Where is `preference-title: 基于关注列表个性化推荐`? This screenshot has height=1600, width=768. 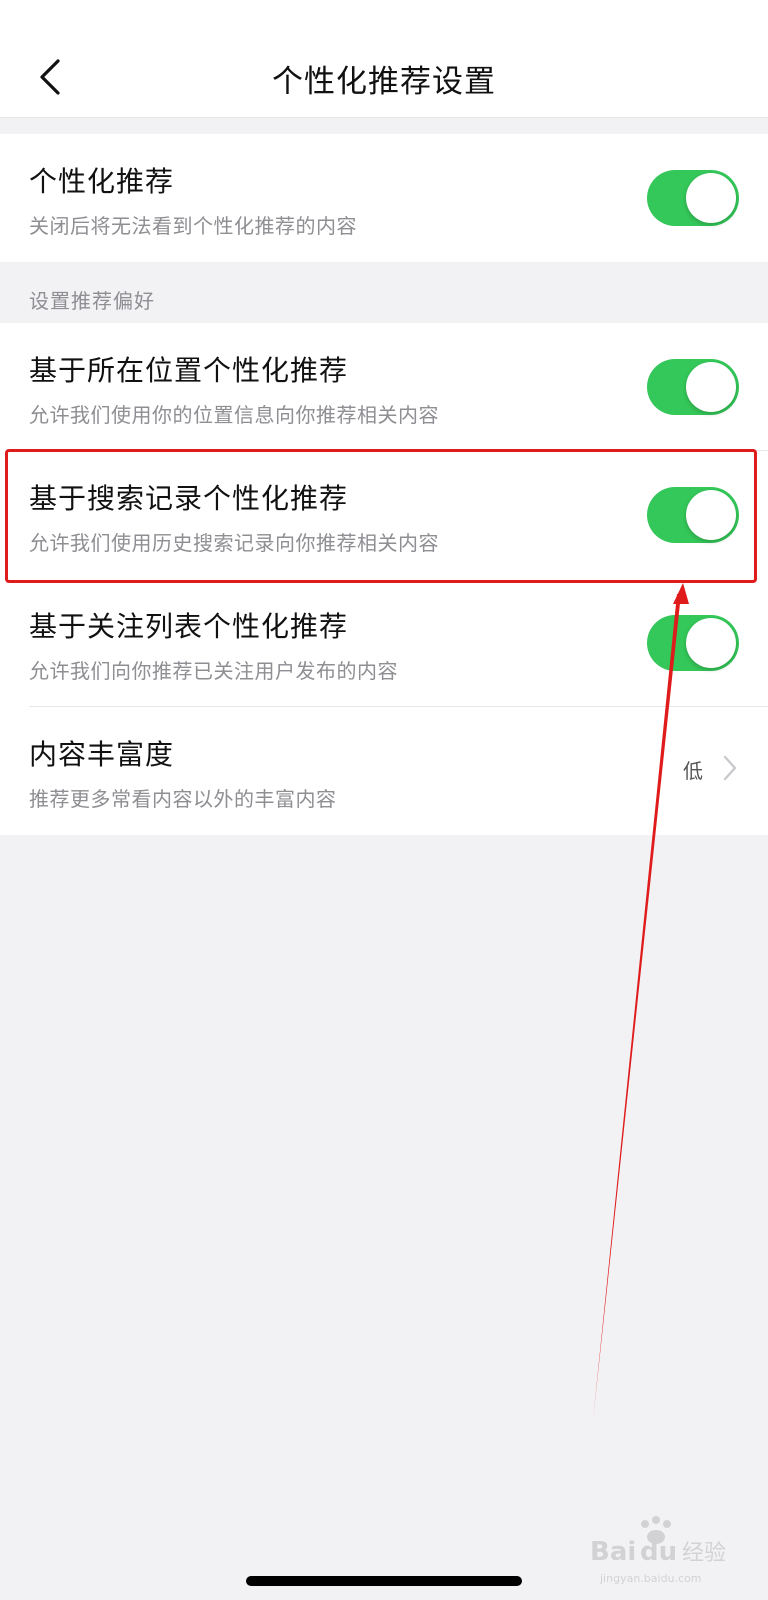
preference-title: 基于关注列表个性化推荐 is located at coordinates (189, 626).